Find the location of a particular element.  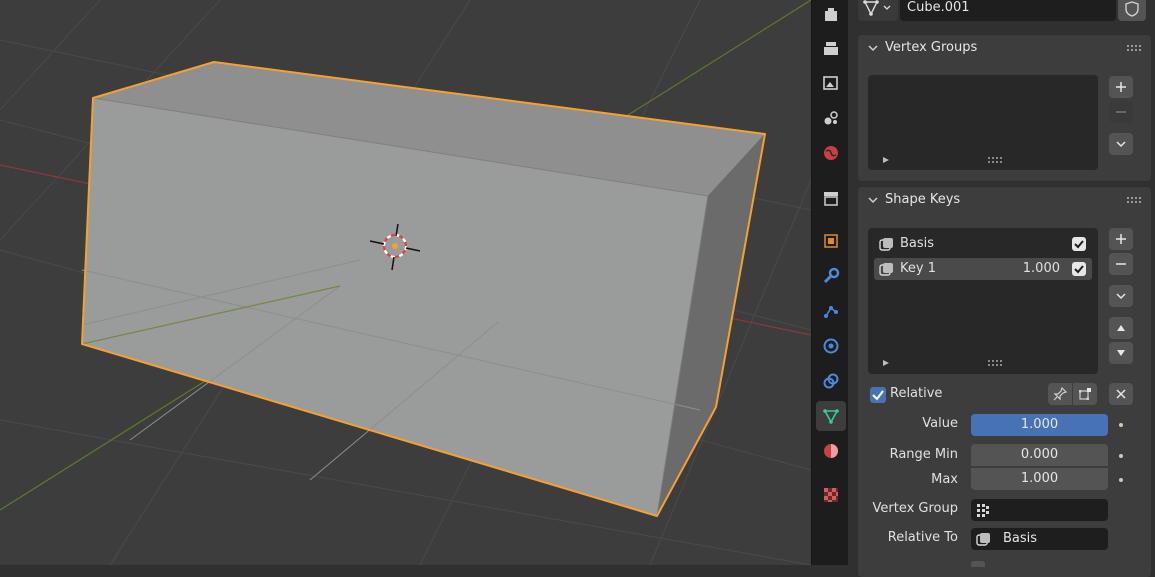

vertex-groups-list is located at coordinates (983, 122).